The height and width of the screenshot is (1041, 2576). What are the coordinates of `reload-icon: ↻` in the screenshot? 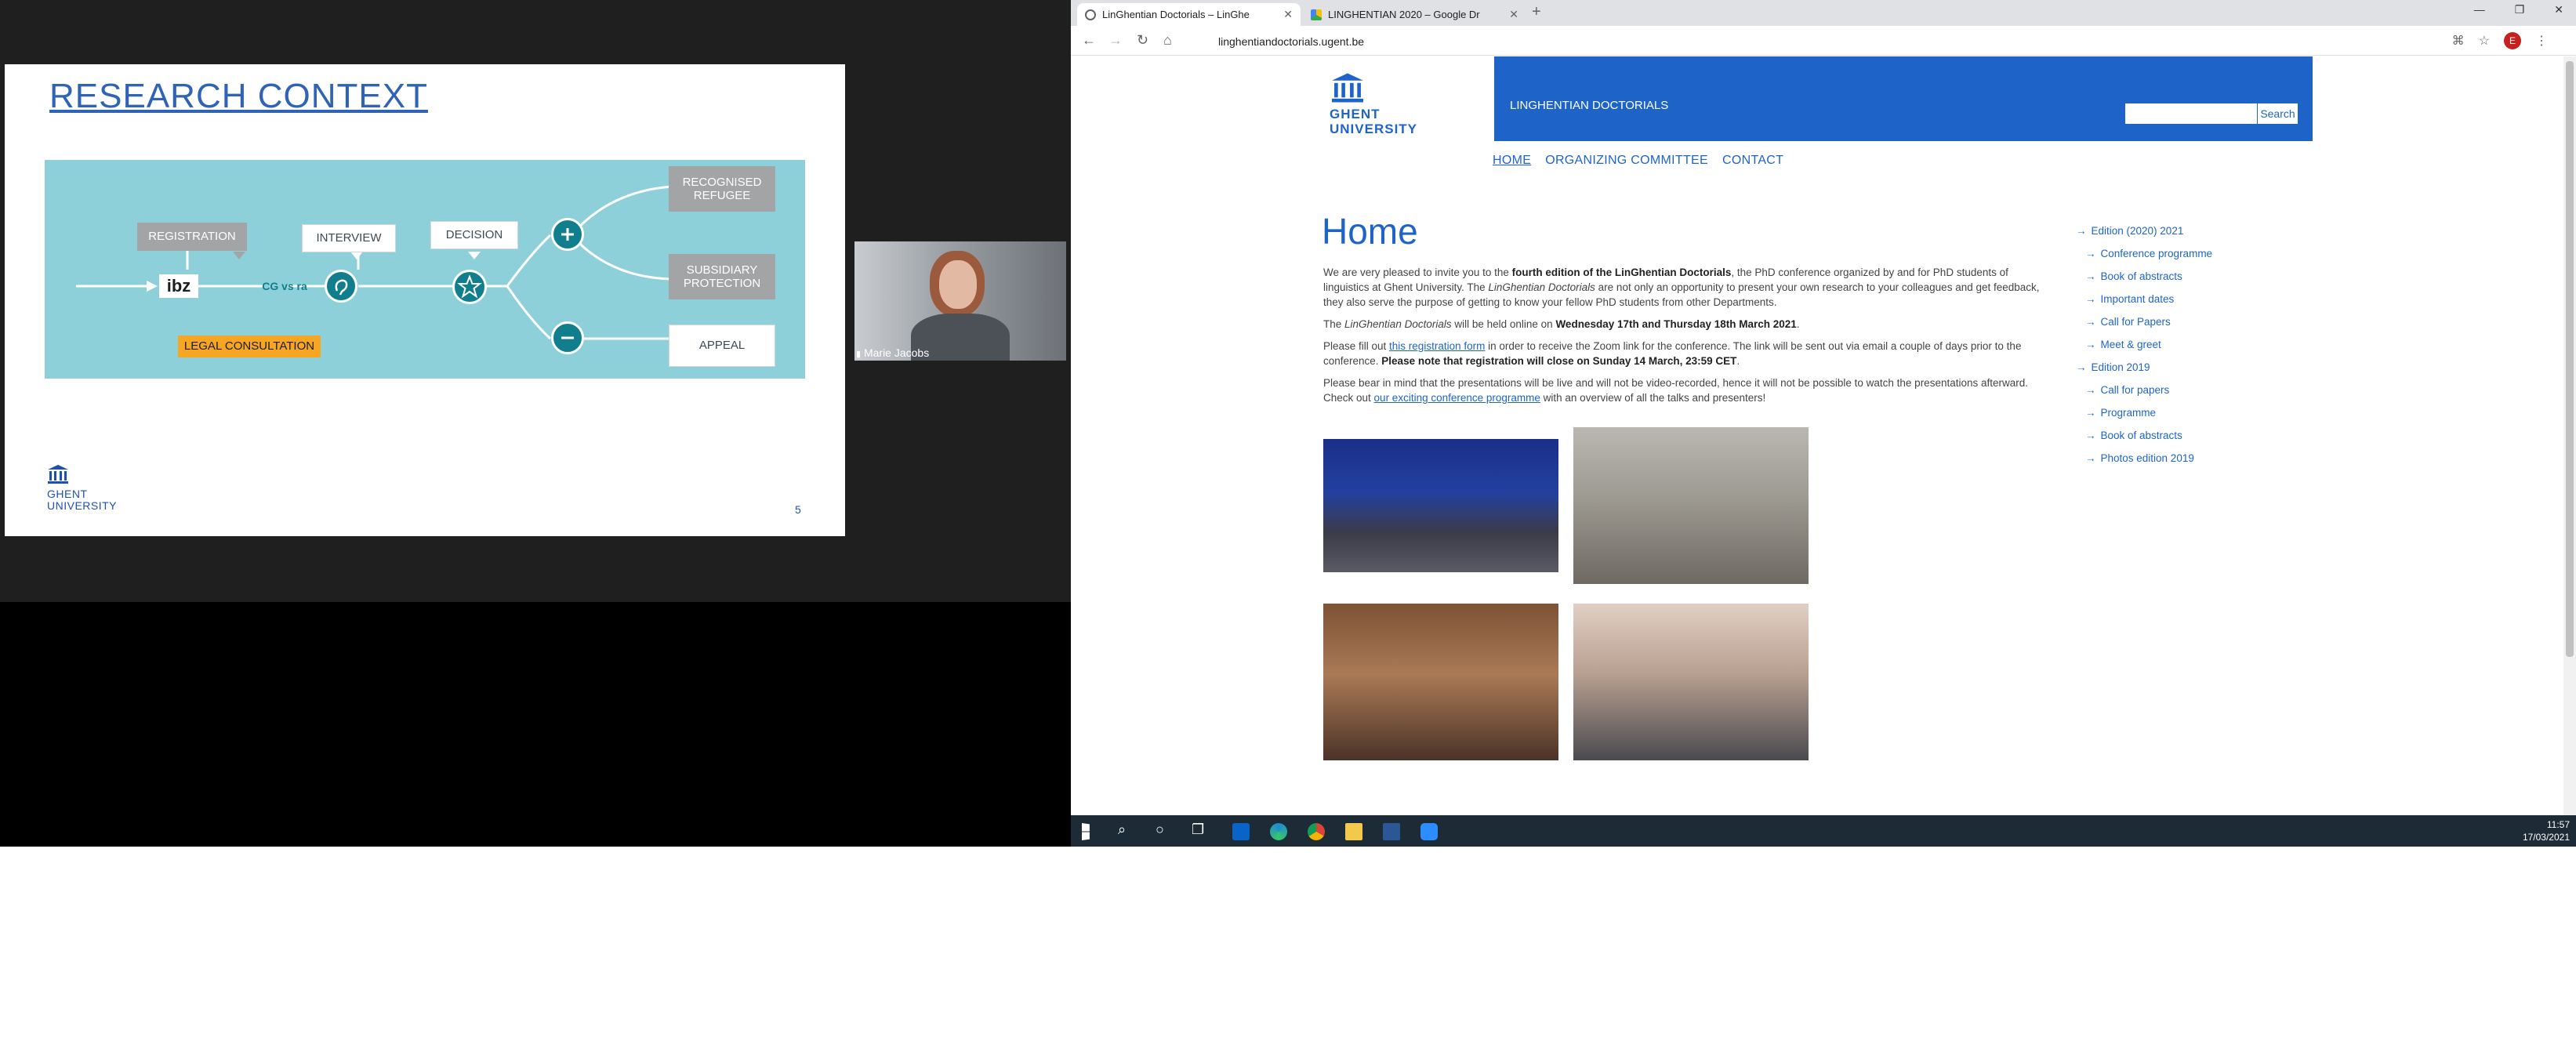 It's located at (1143, 40).